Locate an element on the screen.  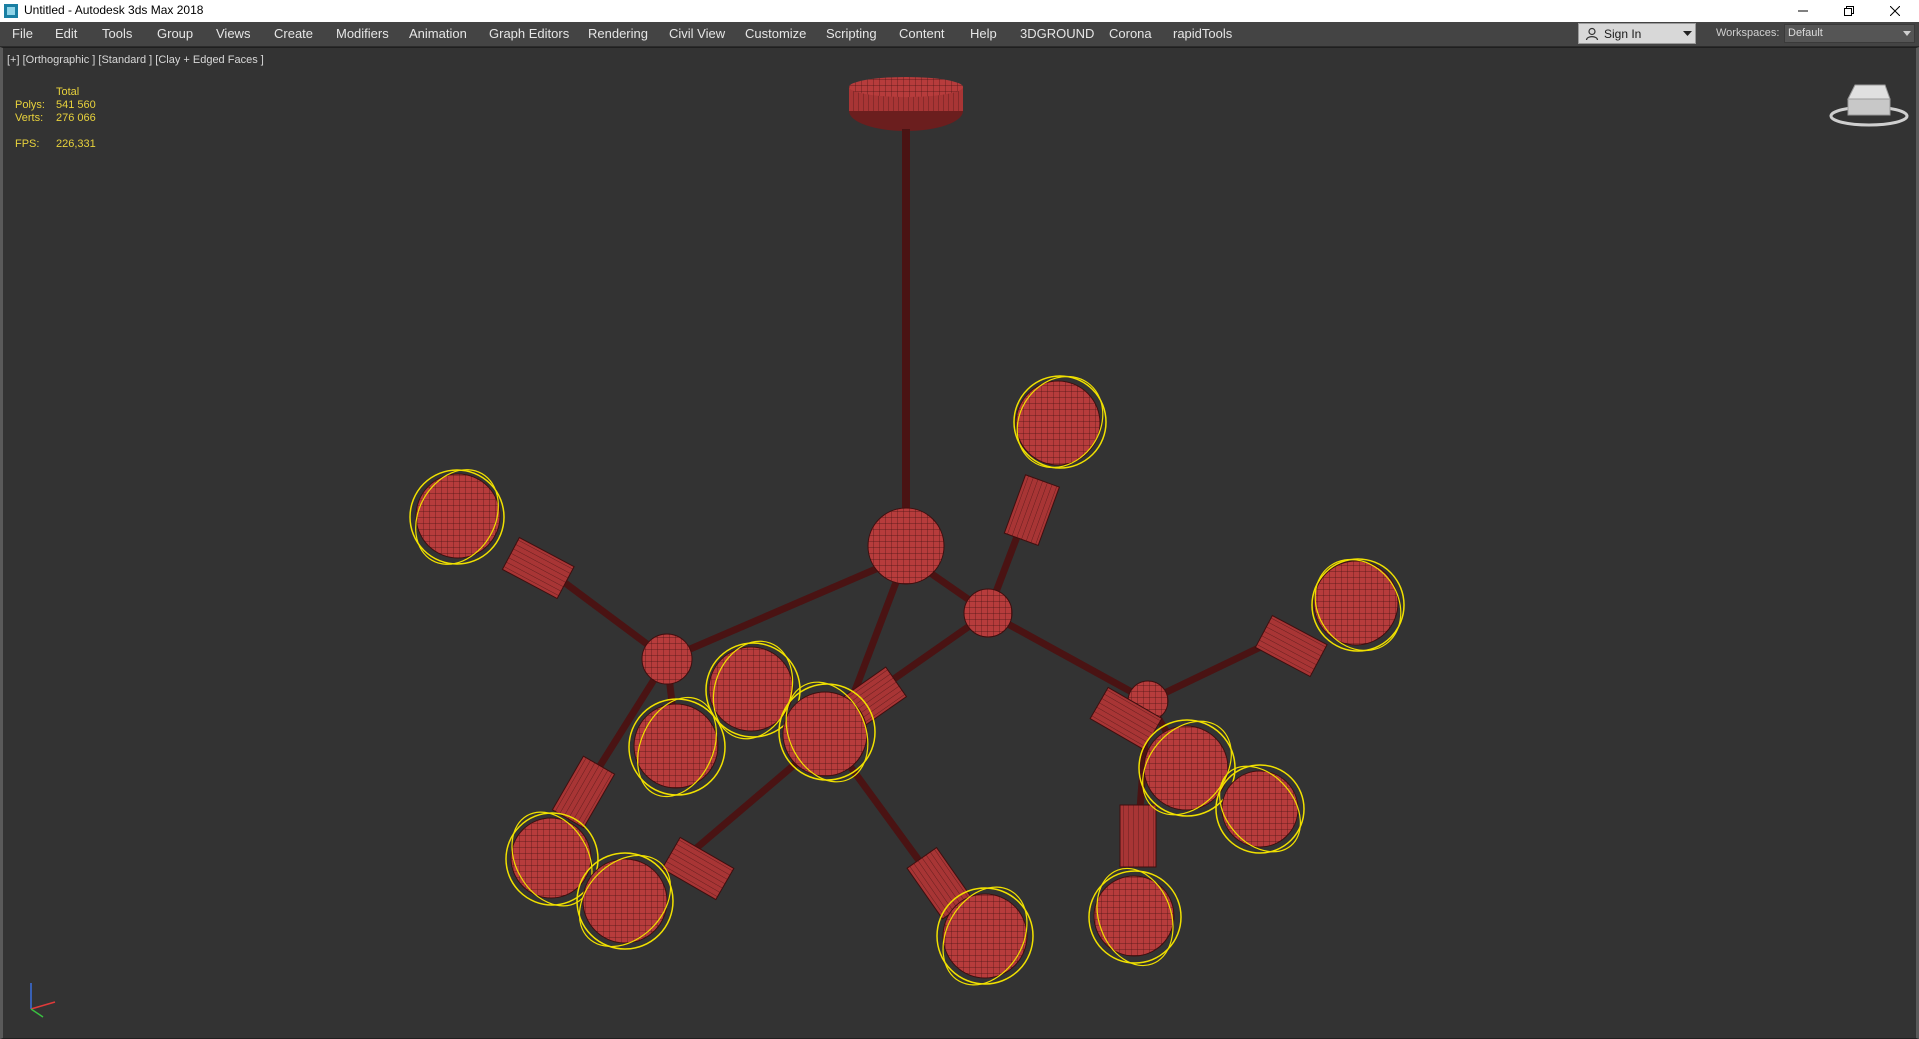
menu-modifiers: Modifiers is located at coordinates (362, 33).